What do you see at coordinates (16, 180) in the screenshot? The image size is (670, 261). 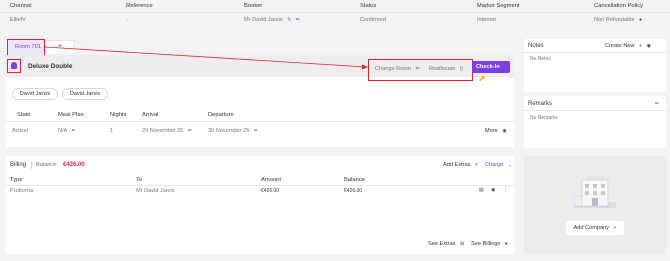 I see `billing-header-type: Type` at bounding box center [16, 180].